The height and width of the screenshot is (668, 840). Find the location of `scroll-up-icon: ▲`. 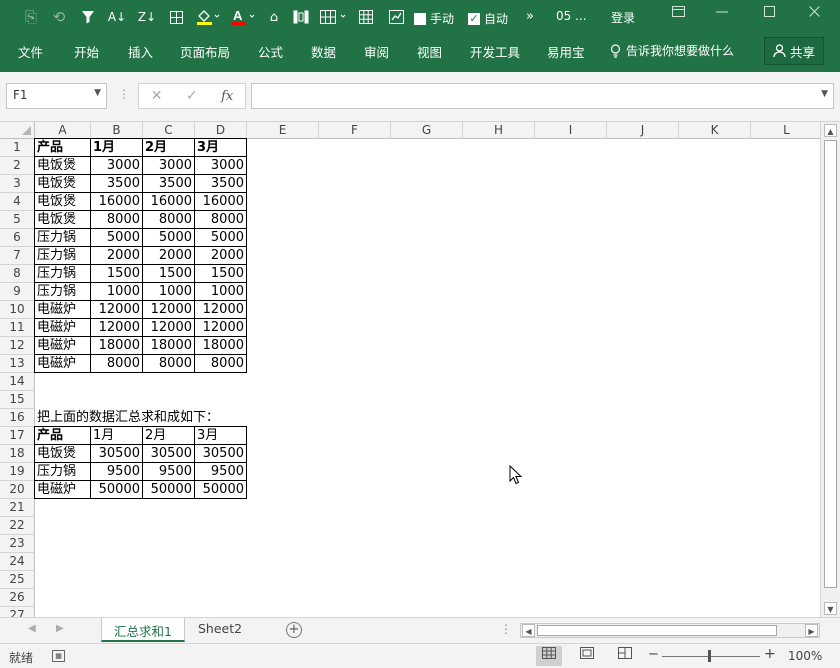

scroll-up-icon: ▲ is located at coordinates (830, 130).